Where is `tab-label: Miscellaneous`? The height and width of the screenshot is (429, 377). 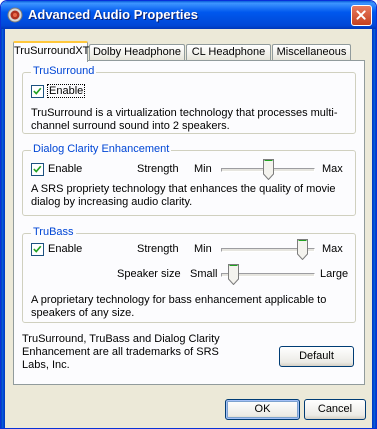
tab-label: Miscellaneous is located at coordinates (311, 52).